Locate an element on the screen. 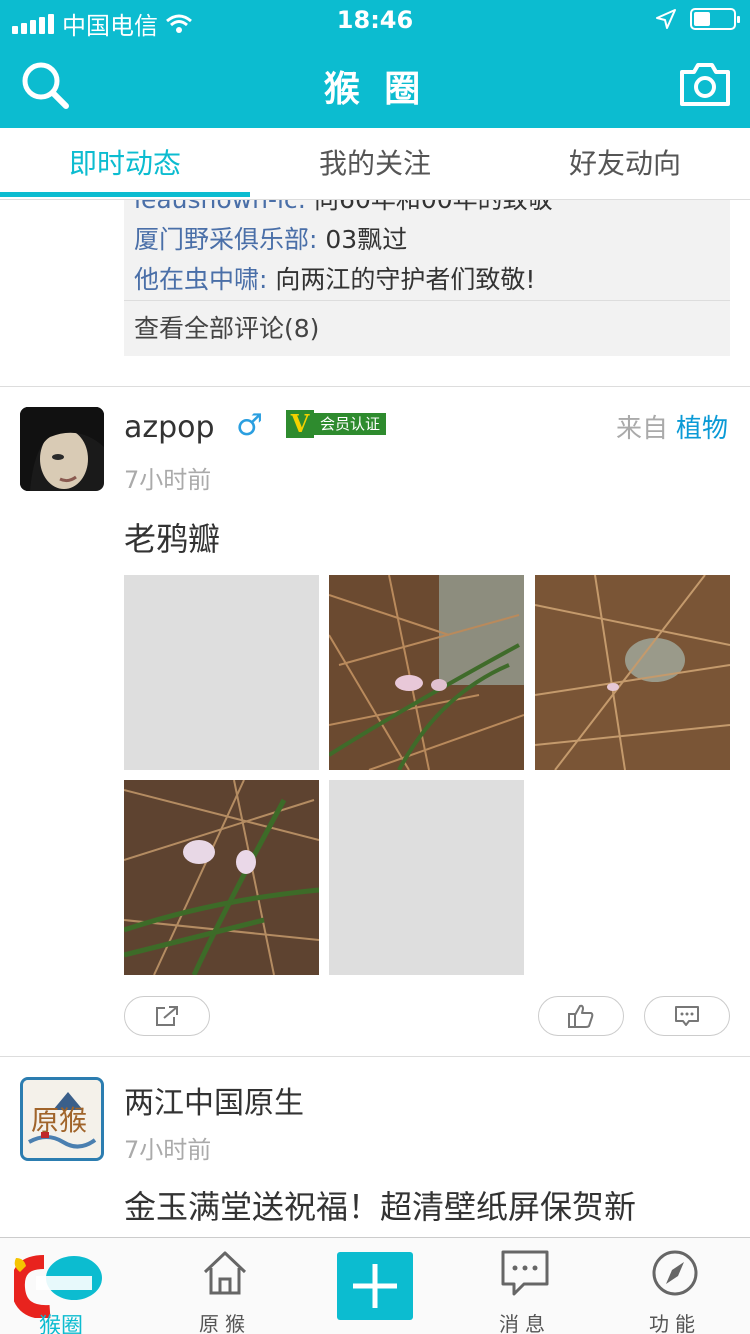 The height and width of the screenshot is (1334, 750). source-category-link: 植物 is located at coordinates (702, 429).